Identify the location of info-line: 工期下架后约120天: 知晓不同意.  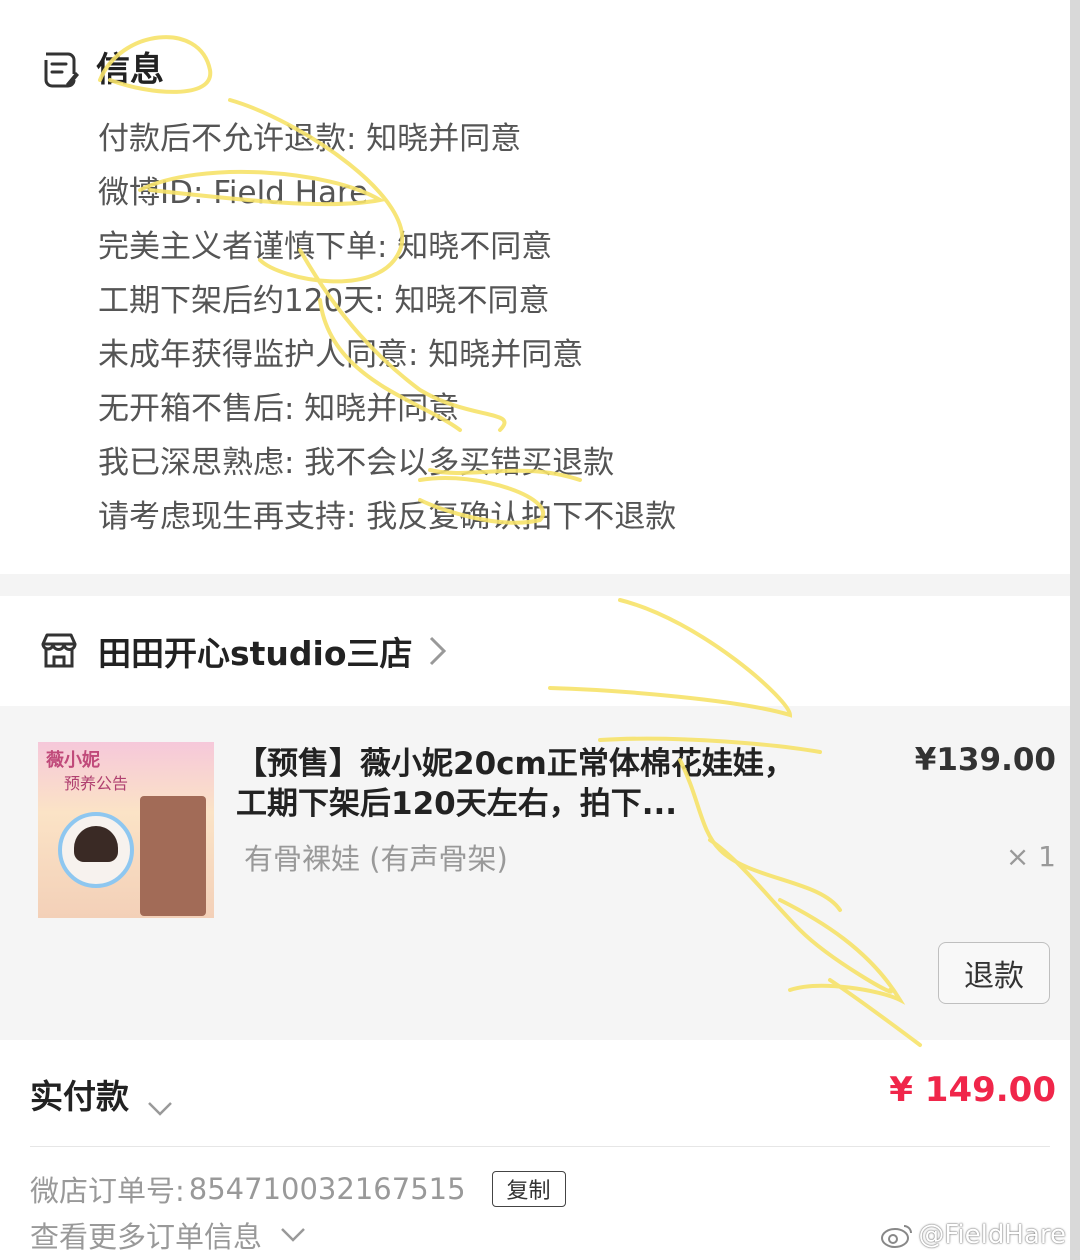
(324, 301).